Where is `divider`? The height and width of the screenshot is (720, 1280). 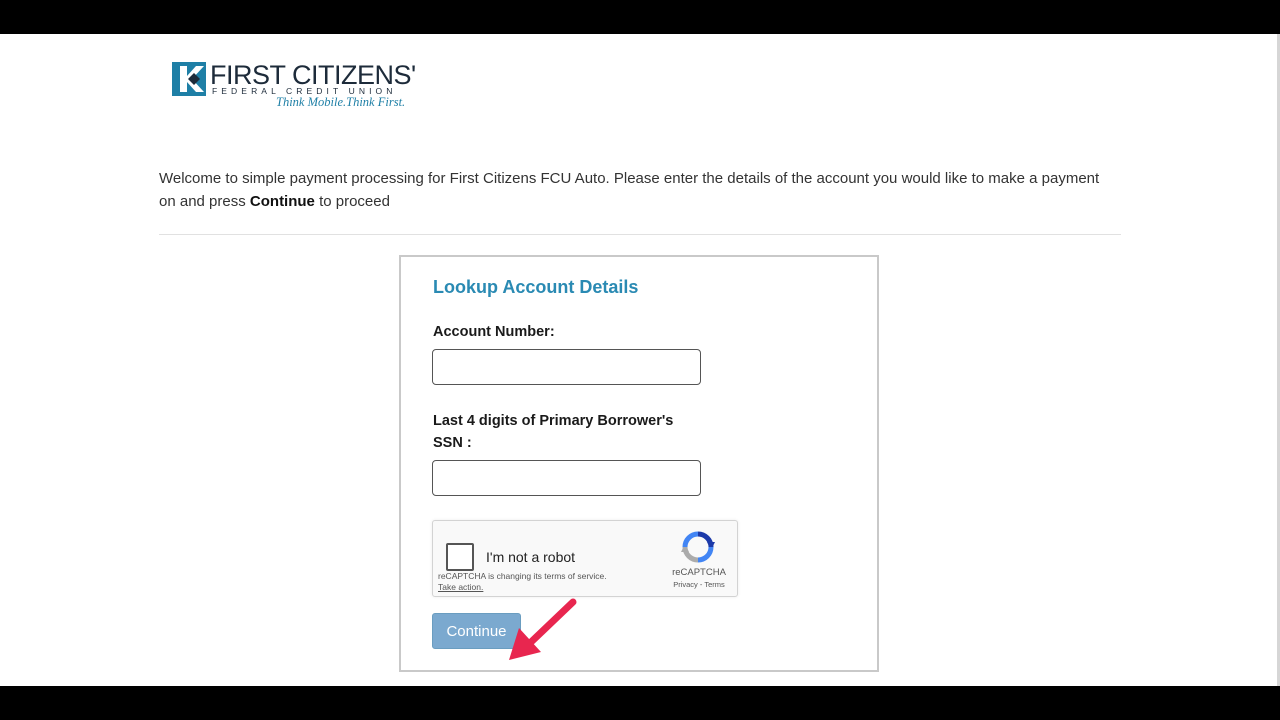
divider is located at coordinates (640, 234).